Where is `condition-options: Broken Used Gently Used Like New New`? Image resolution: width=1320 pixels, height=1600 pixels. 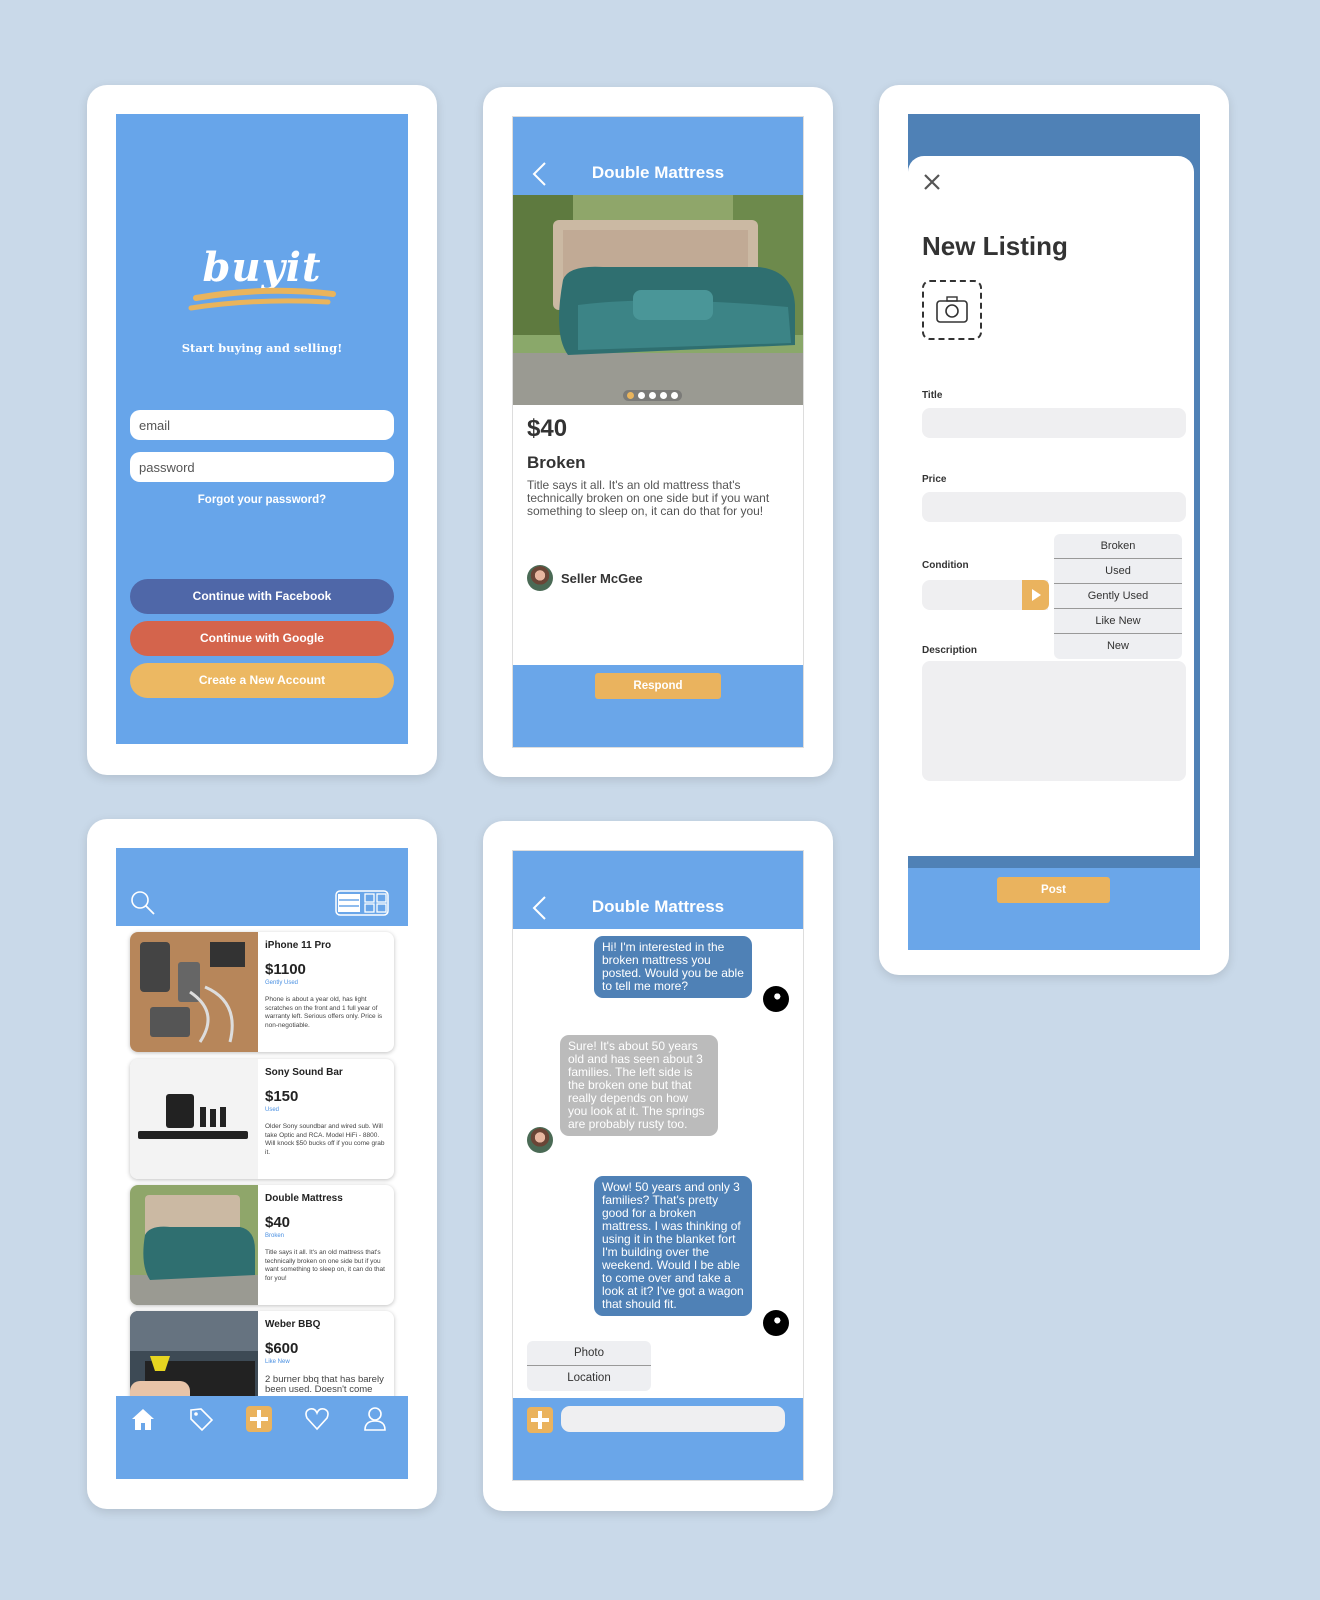 condition-options: Broken Used Gently Used Like New New is located at coordinates (1118, 596).